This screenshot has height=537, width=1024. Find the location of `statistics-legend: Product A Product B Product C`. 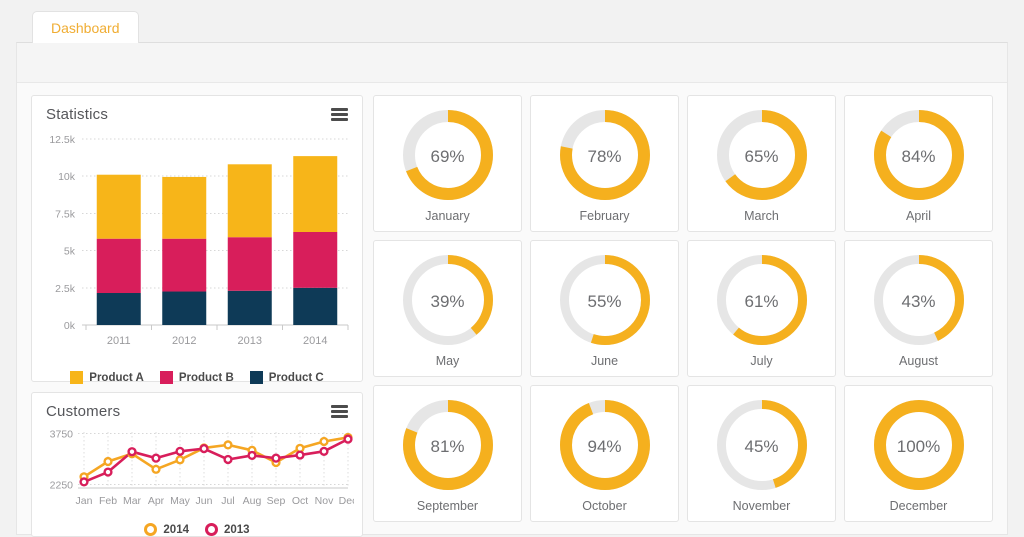

statistics-legend: Product A Product B Product C is located at coordinates (197, 376).